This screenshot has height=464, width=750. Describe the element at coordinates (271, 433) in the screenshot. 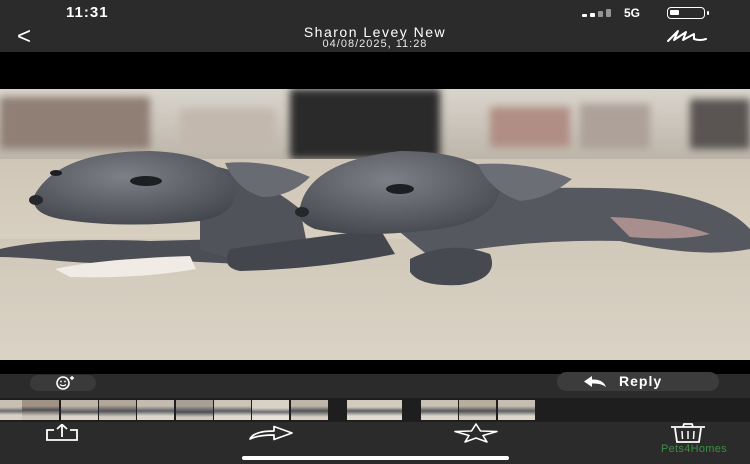

I see `forward-icon` at that location.